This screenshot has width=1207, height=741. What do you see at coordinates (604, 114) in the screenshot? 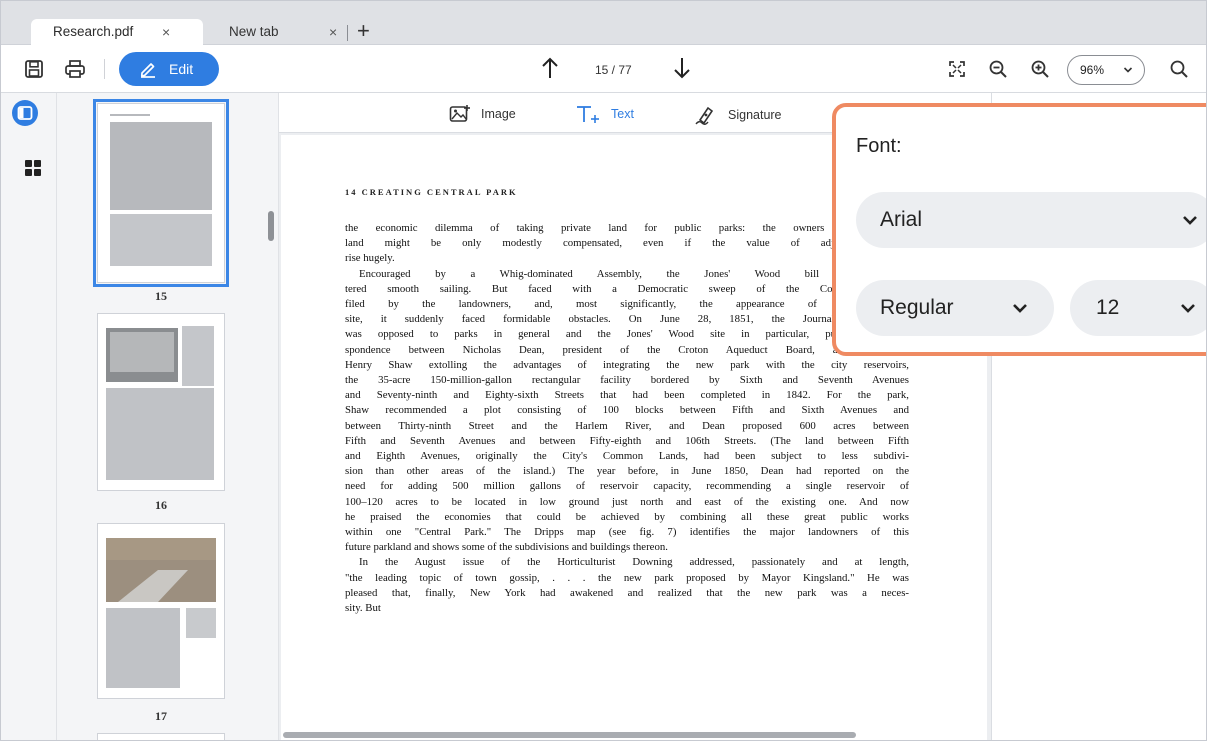
I see `insert-text-button: Text` at bounding box center [604, 114].